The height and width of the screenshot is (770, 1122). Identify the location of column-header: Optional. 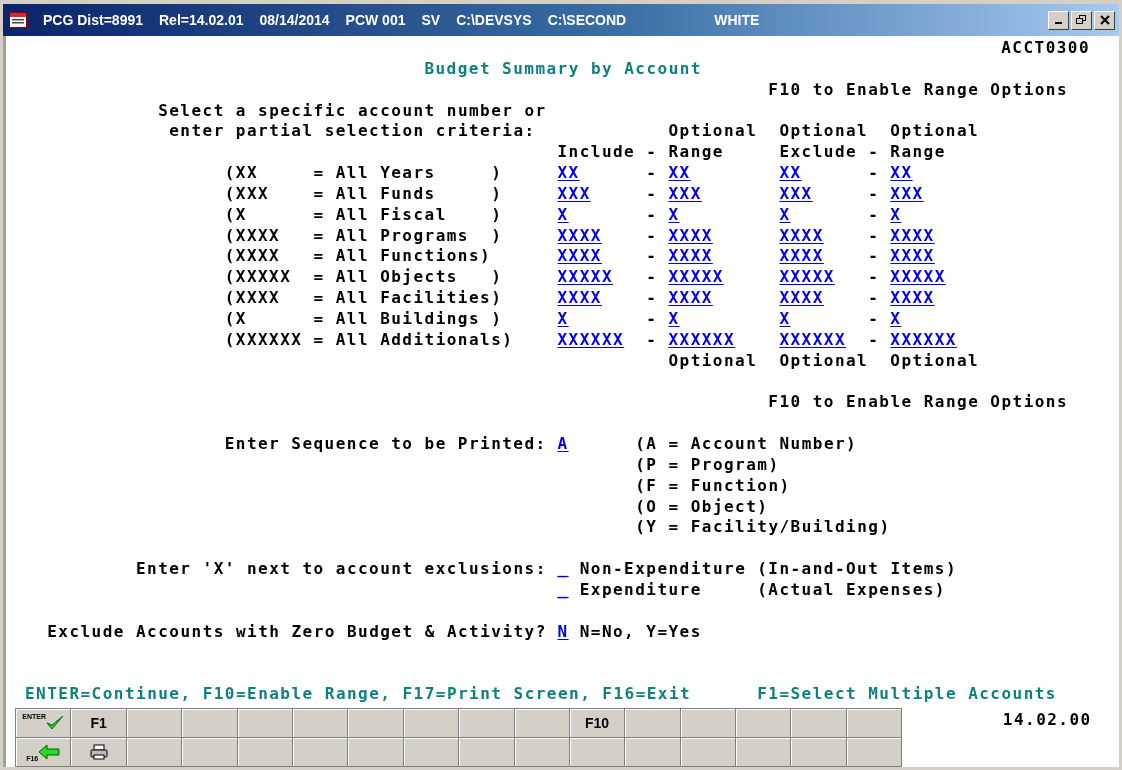
(935, 132).